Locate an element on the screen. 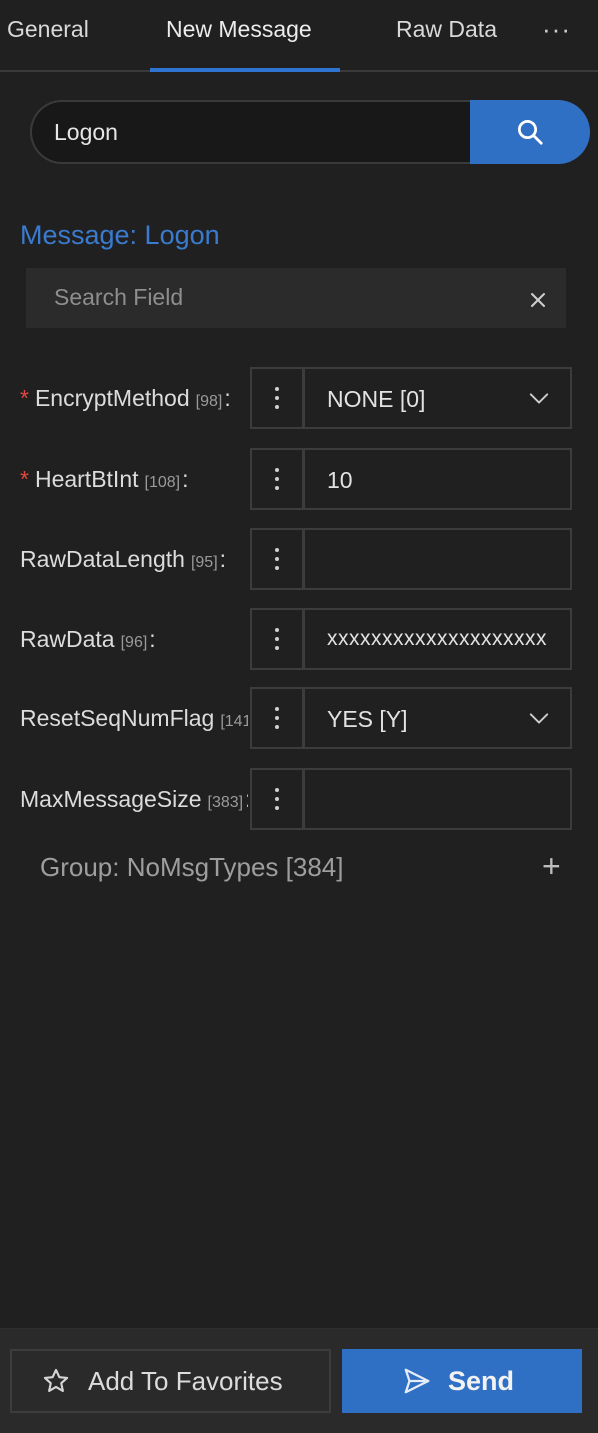  send-label: Send is located at coordinates (481, 1380).